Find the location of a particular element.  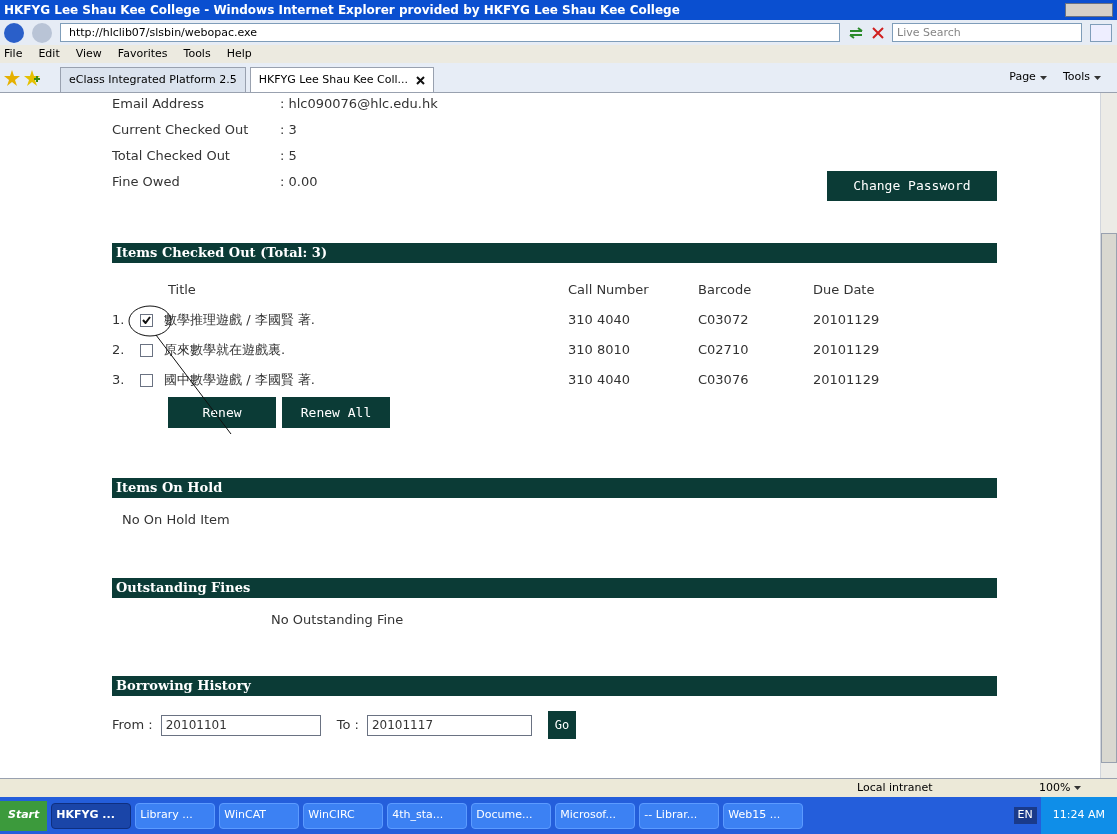

column-header: Barcode is located at coordinates (725, 290).